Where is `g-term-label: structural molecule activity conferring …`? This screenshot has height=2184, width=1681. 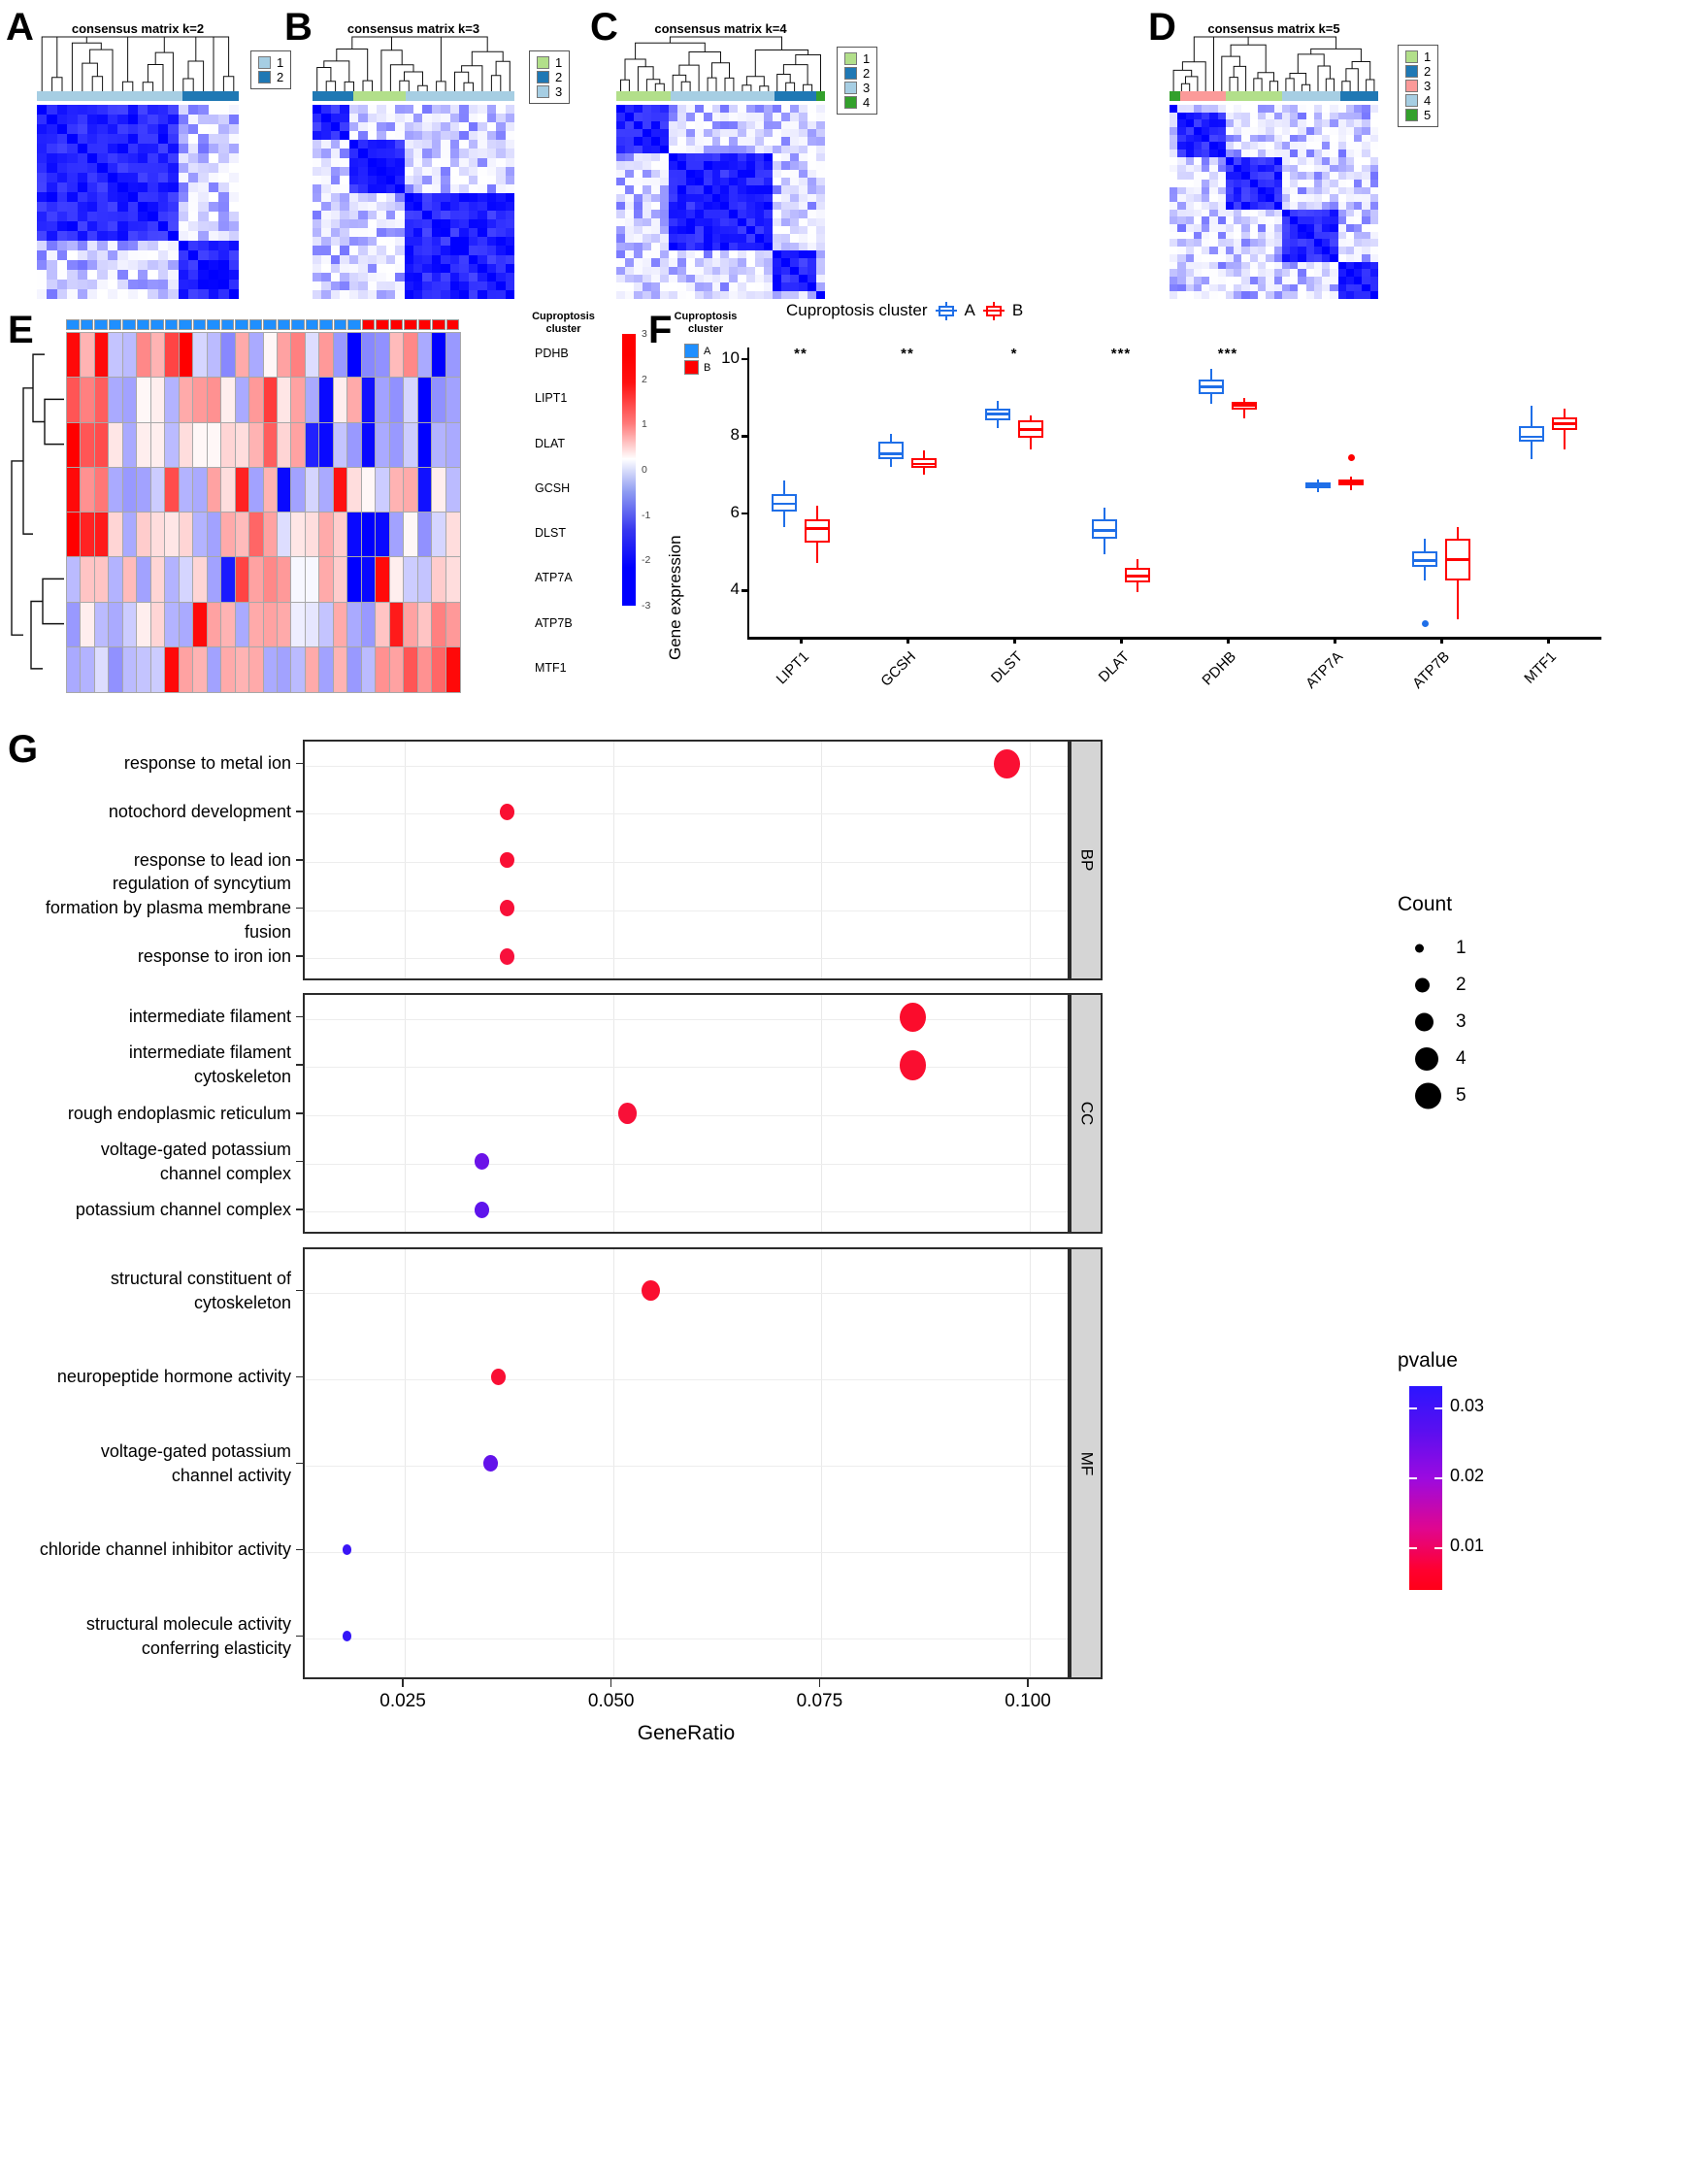
g-term-label: structural molecule activity conferring … is located at coordinates (188, 1635).